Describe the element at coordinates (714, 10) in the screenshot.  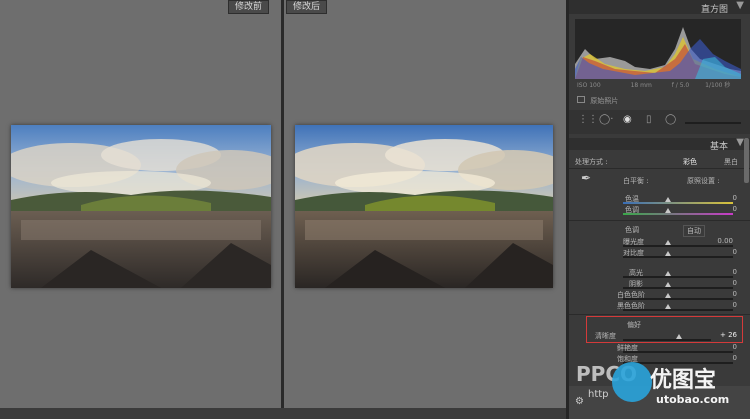
I see `histogram-title: 直方图` at that location.